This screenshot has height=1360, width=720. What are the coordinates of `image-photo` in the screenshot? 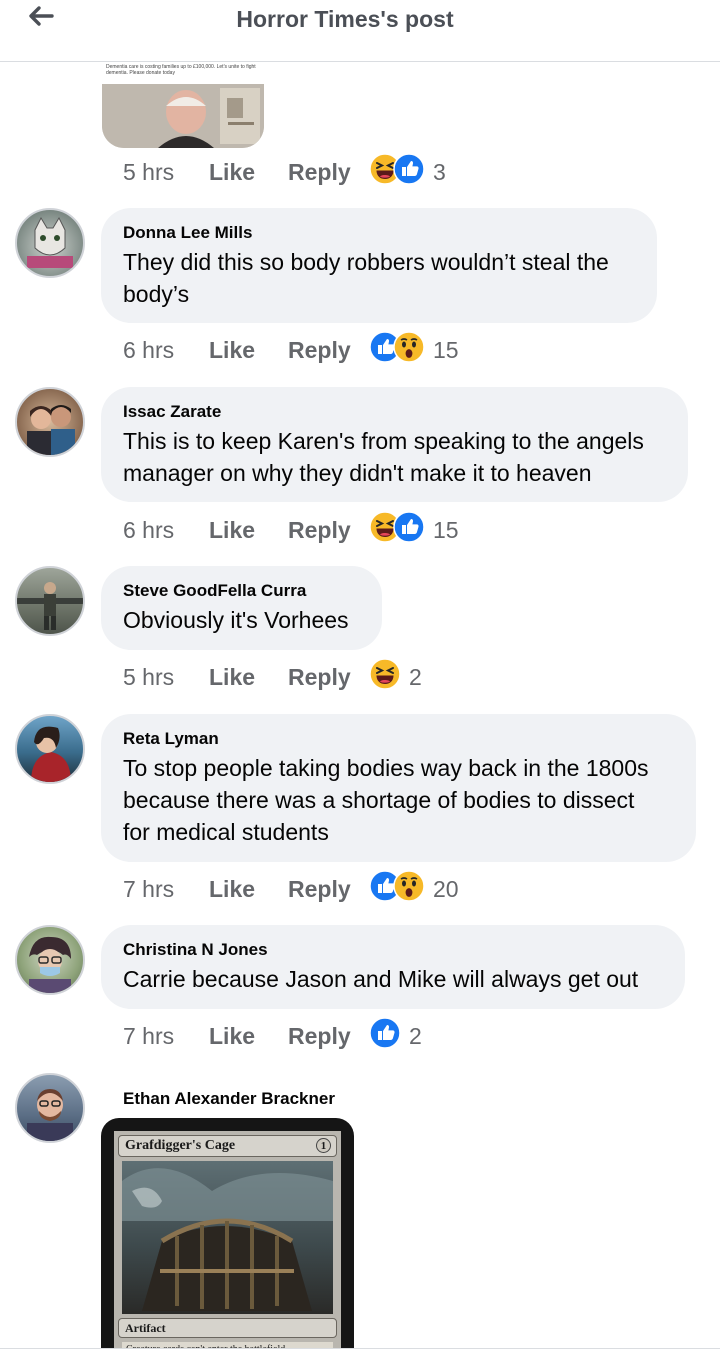 It's located at (183, 116).